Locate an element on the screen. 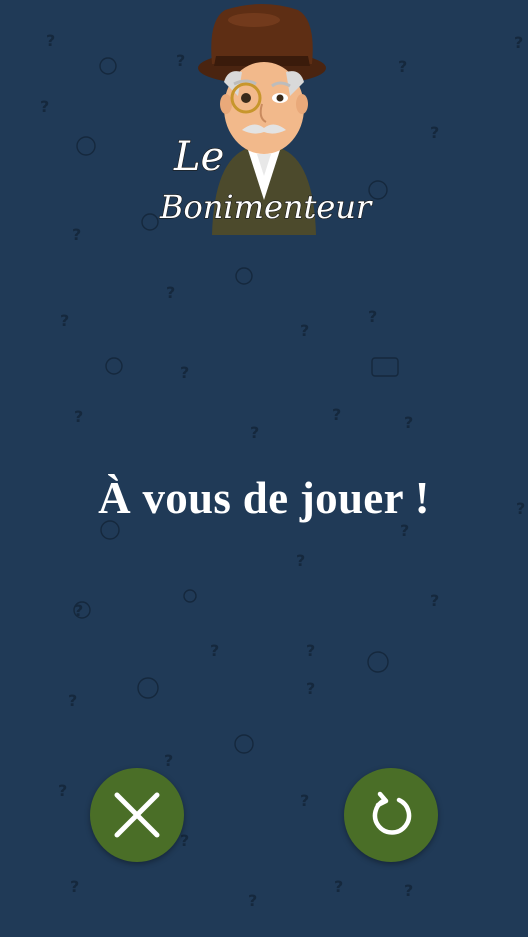 The width and height of the screenshot is (528, 937). restart-button is located at coordinates (391, 815).